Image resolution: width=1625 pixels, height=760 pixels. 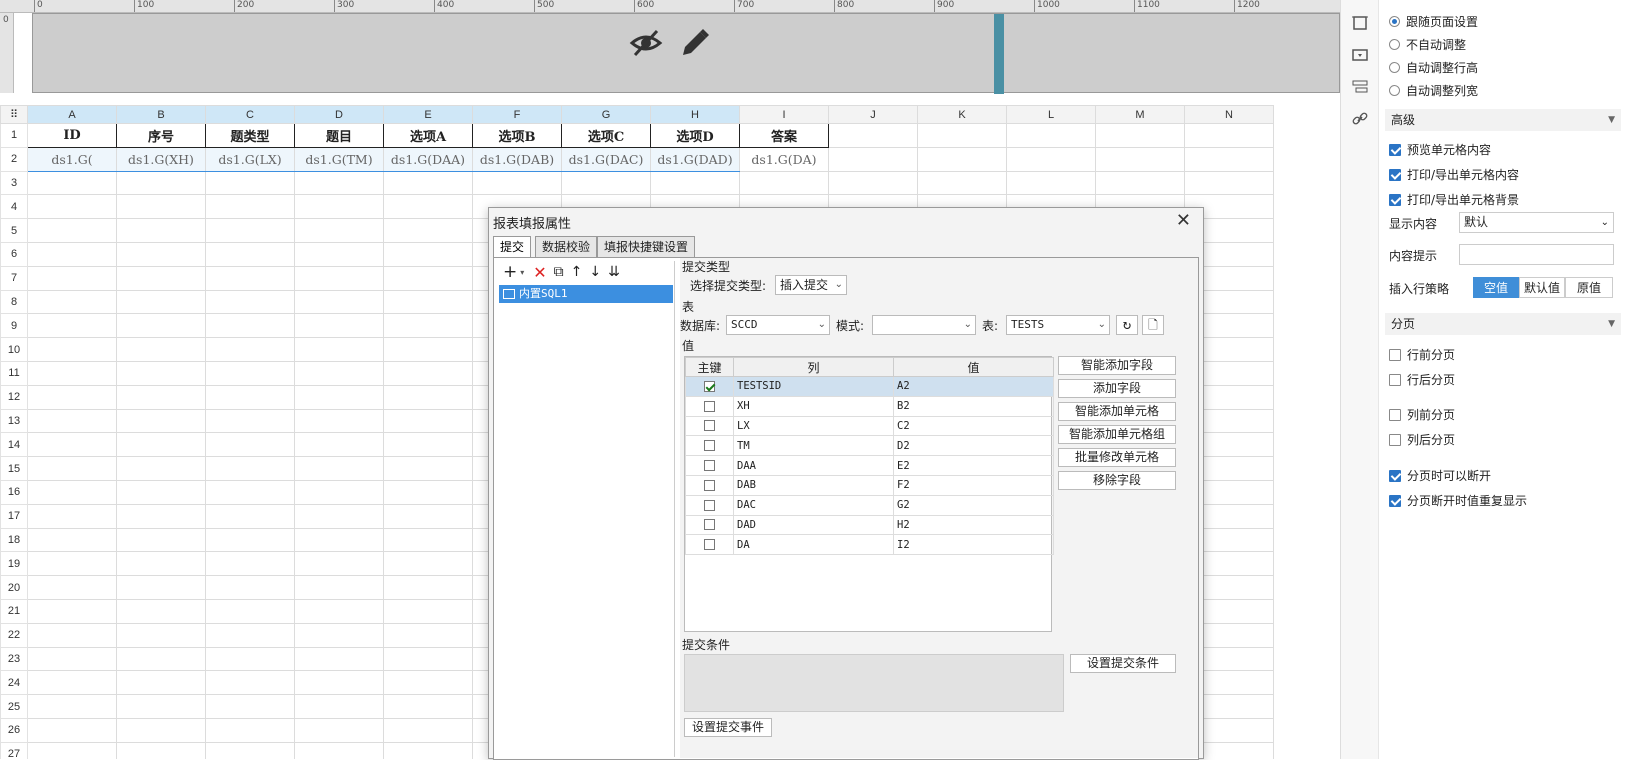 I want to click on set-submit-condition-button: 设置提交条件, so click(x=1123, y=663).